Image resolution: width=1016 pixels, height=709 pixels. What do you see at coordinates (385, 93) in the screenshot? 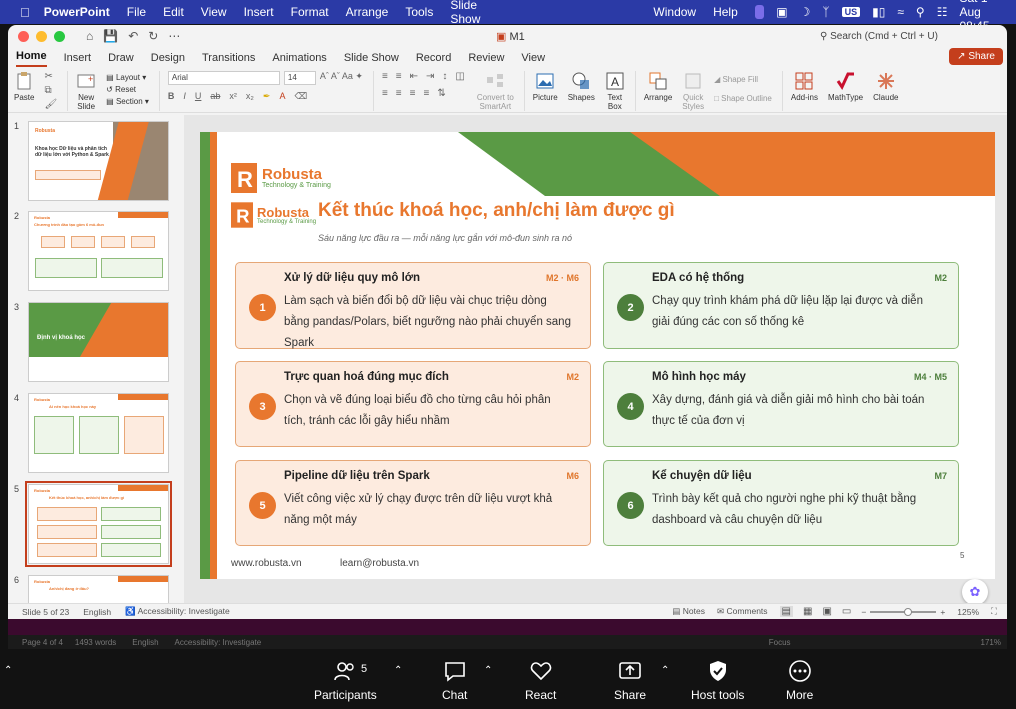
I see `align-left-icon: ≡` at bounding box center [385, 93].